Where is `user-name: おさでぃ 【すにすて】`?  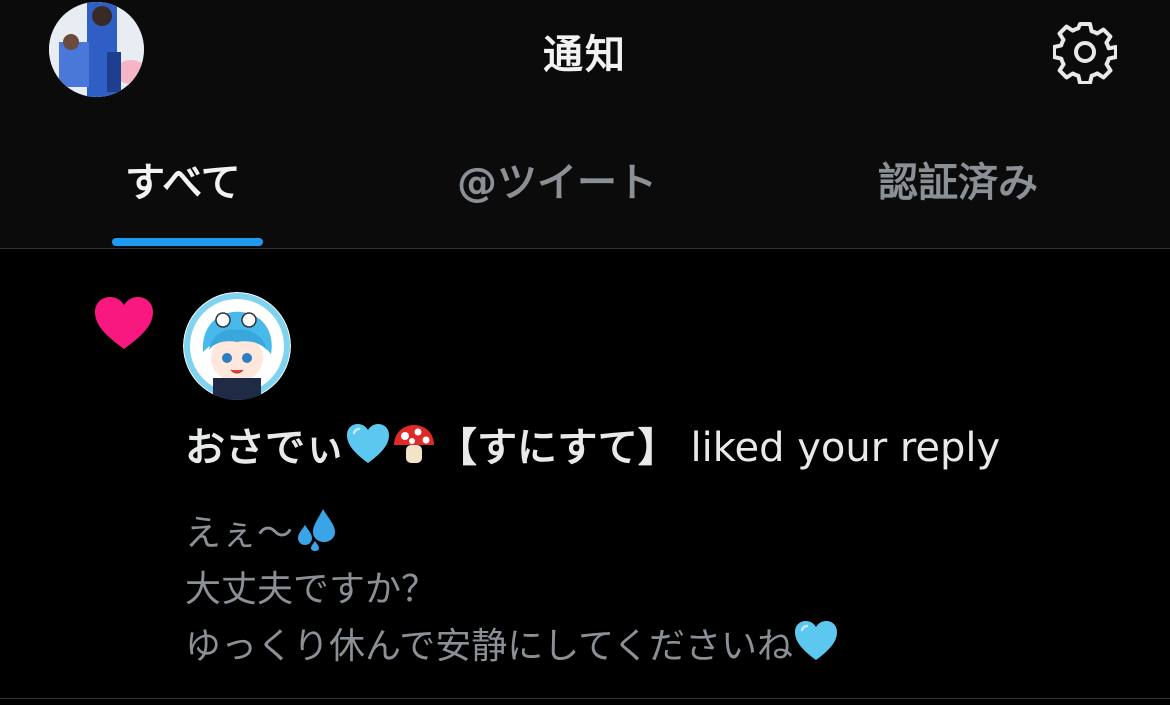
user-name: おさでぃ 【すにすて】 is located at coordinates (431, 447).